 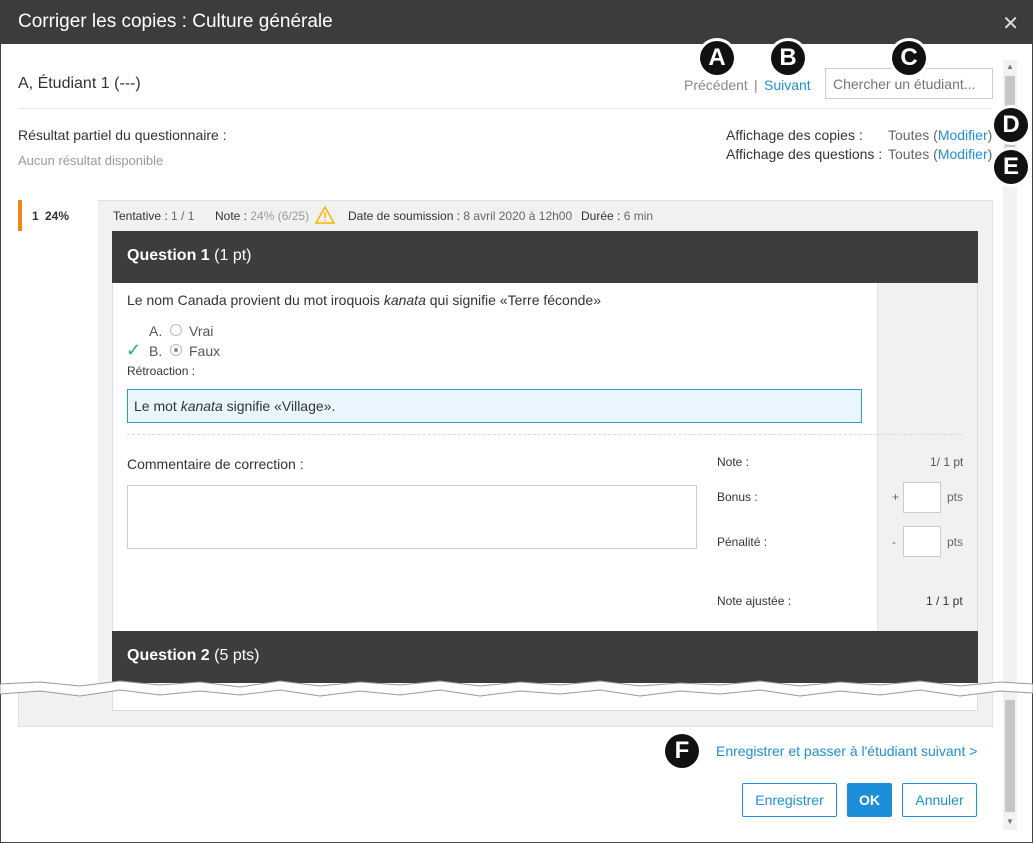 What do you see at coordinates (1011, 125) in the screenshot?
I see `callout-d: D` at bounding box center [1011, 125].